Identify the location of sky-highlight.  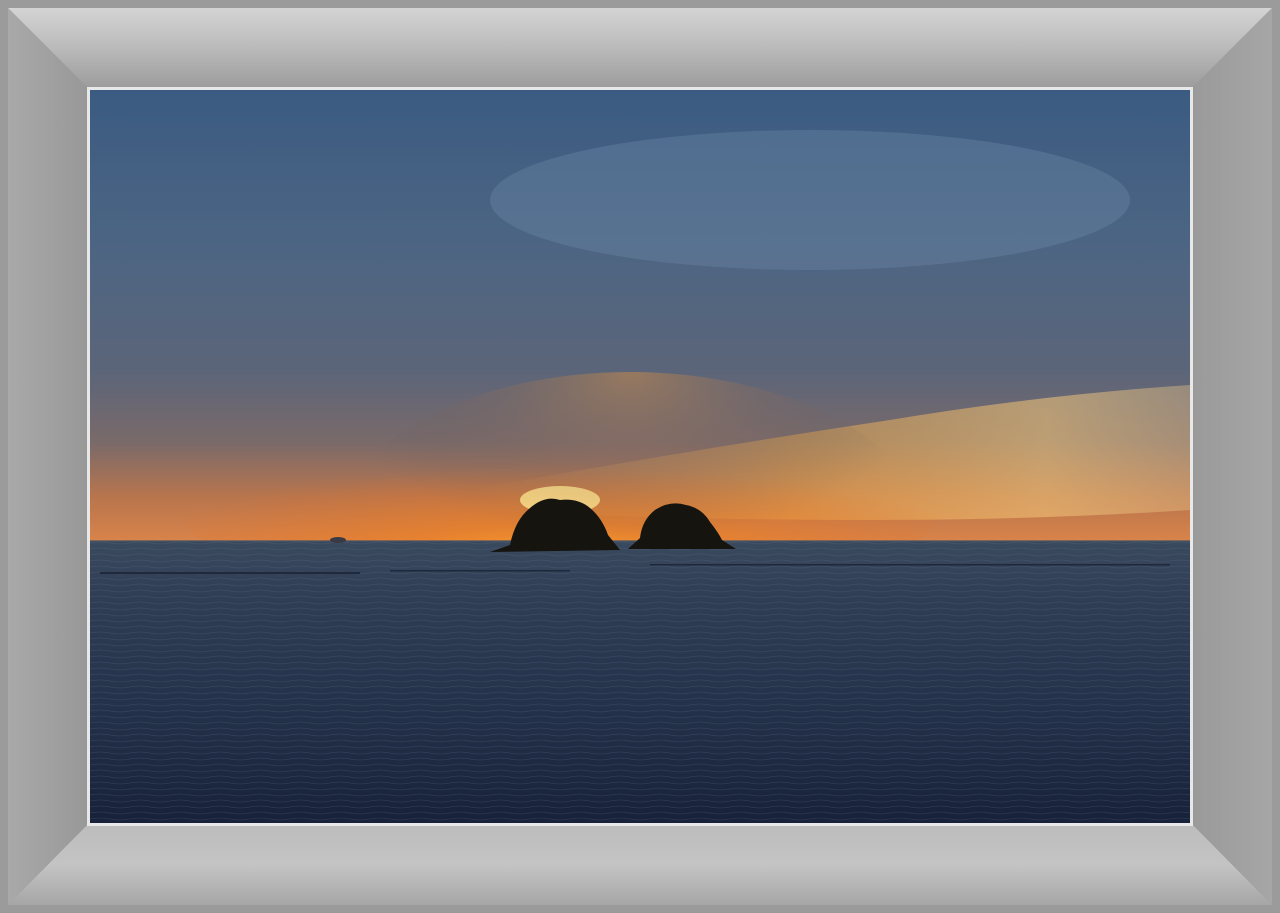
(810, 200).